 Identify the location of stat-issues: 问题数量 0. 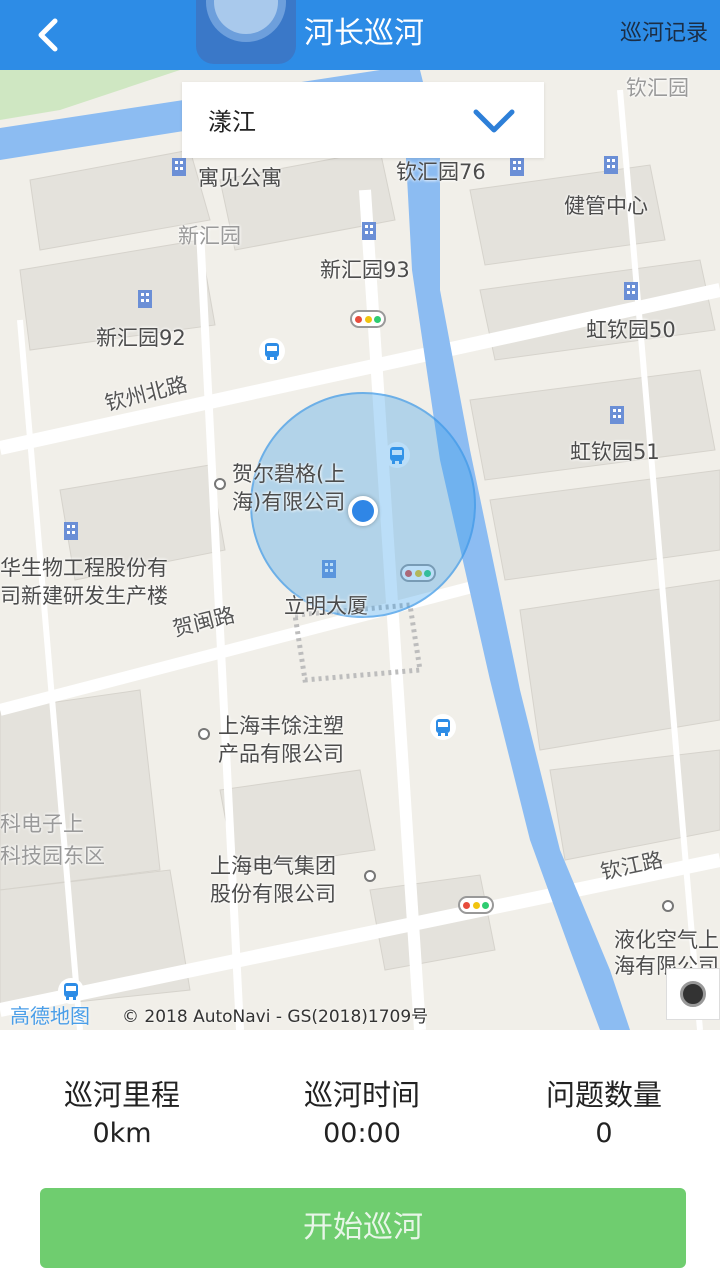
(604, 1110).